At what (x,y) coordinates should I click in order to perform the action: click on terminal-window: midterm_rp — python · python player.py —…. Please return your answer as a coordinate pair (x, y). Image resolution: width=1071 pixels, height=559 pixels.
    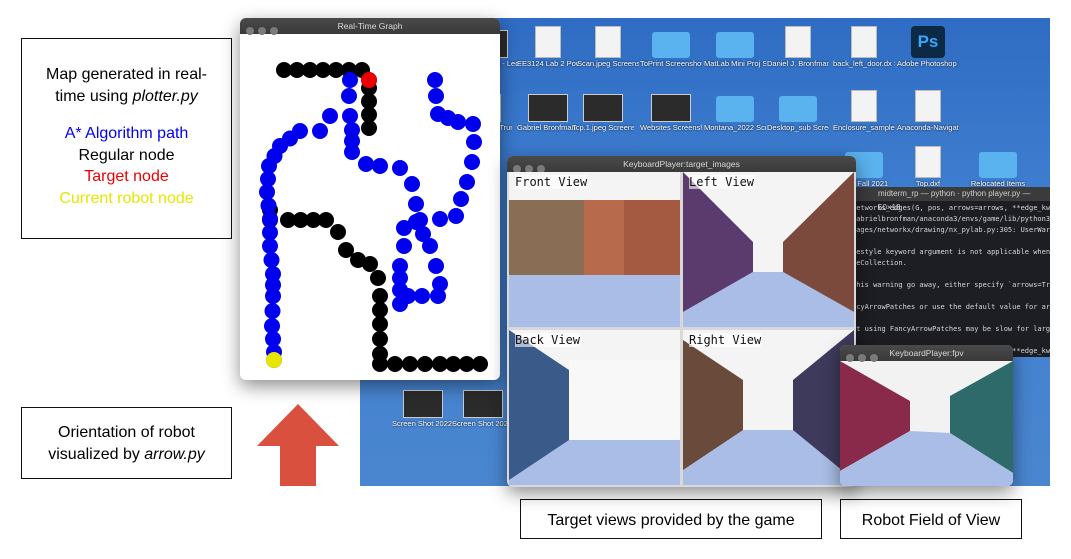
    Looking at the image, I should click on (949, 272).